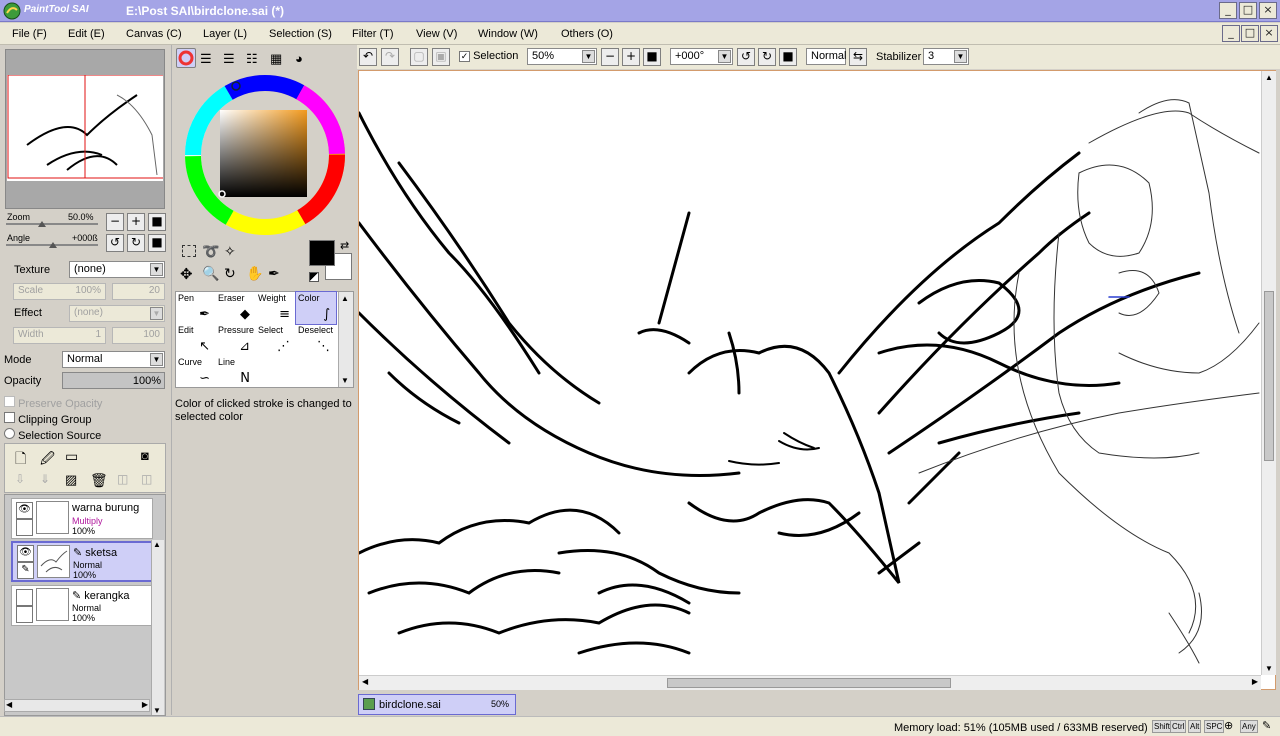 This screenshot has width=1280, height=736. I want to click on clear-layer-icon: ▨, so click(71, 480).